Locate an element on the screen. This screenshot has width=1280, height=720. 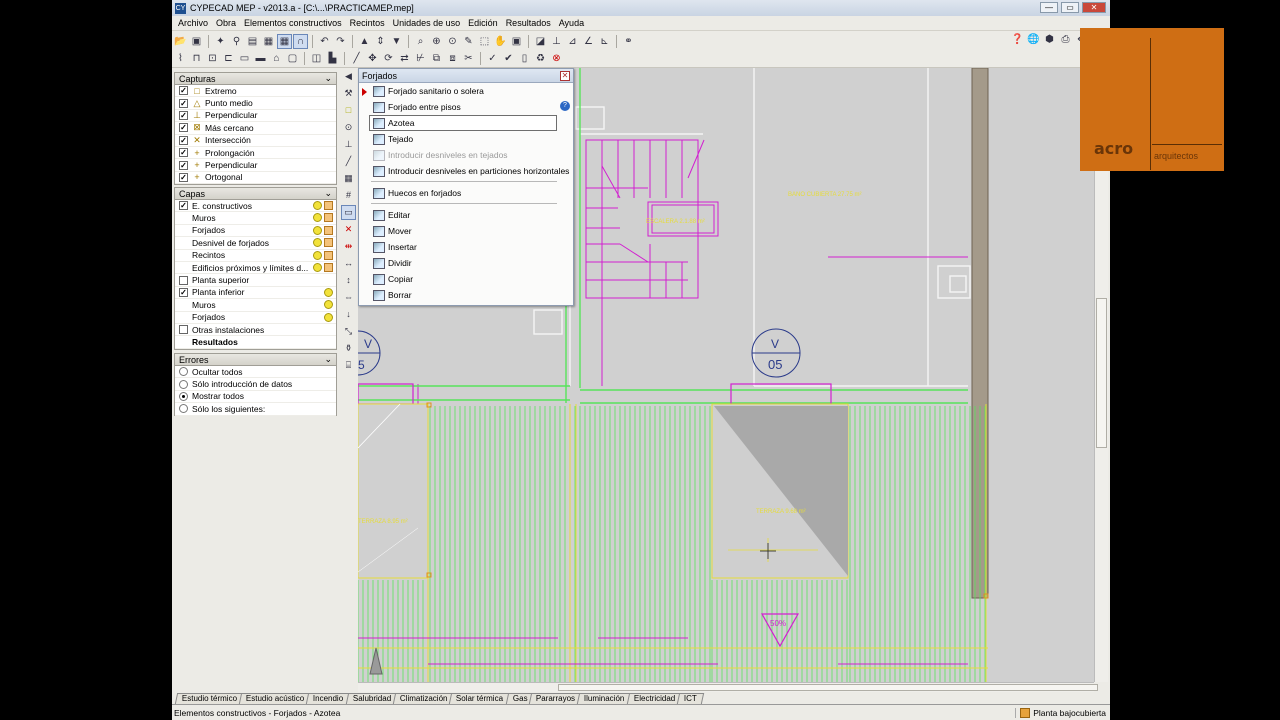
offset-icon: ⧈ is located at coordinates (452, 58).